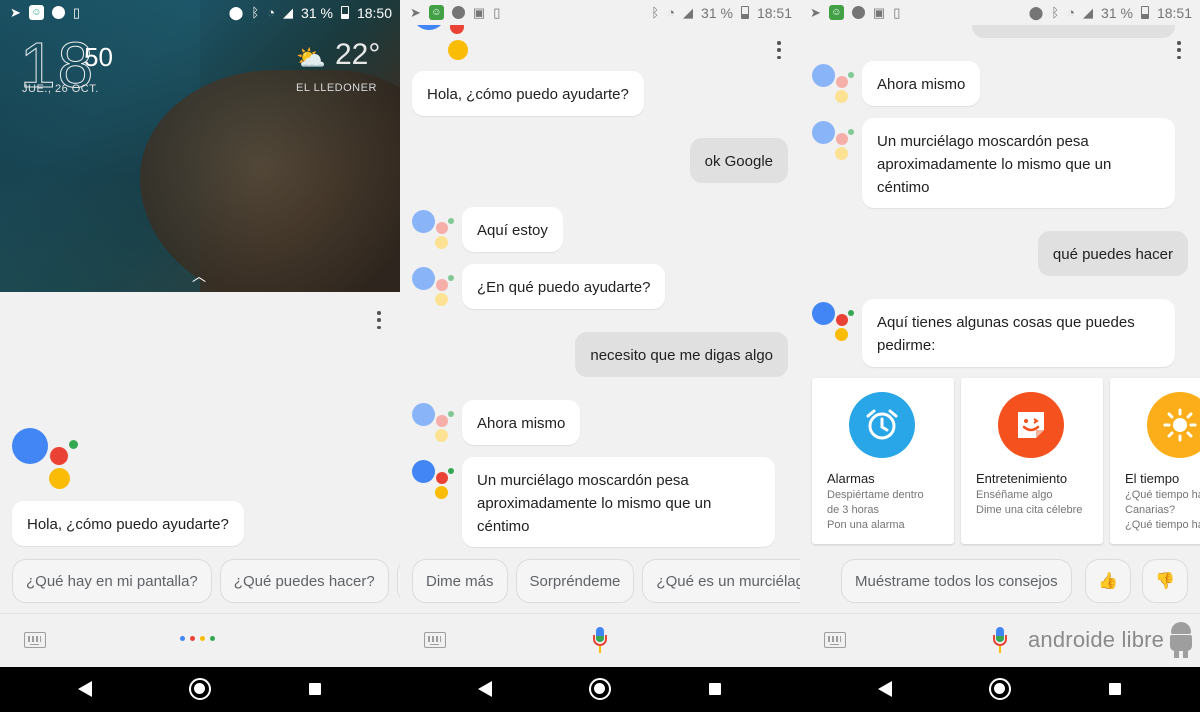 The image size is (1200, 712). What do you see at coordinates (1152, 478) in the screenshot?
I see `card-title: El tiempo` at bounding box center [1152, 478].